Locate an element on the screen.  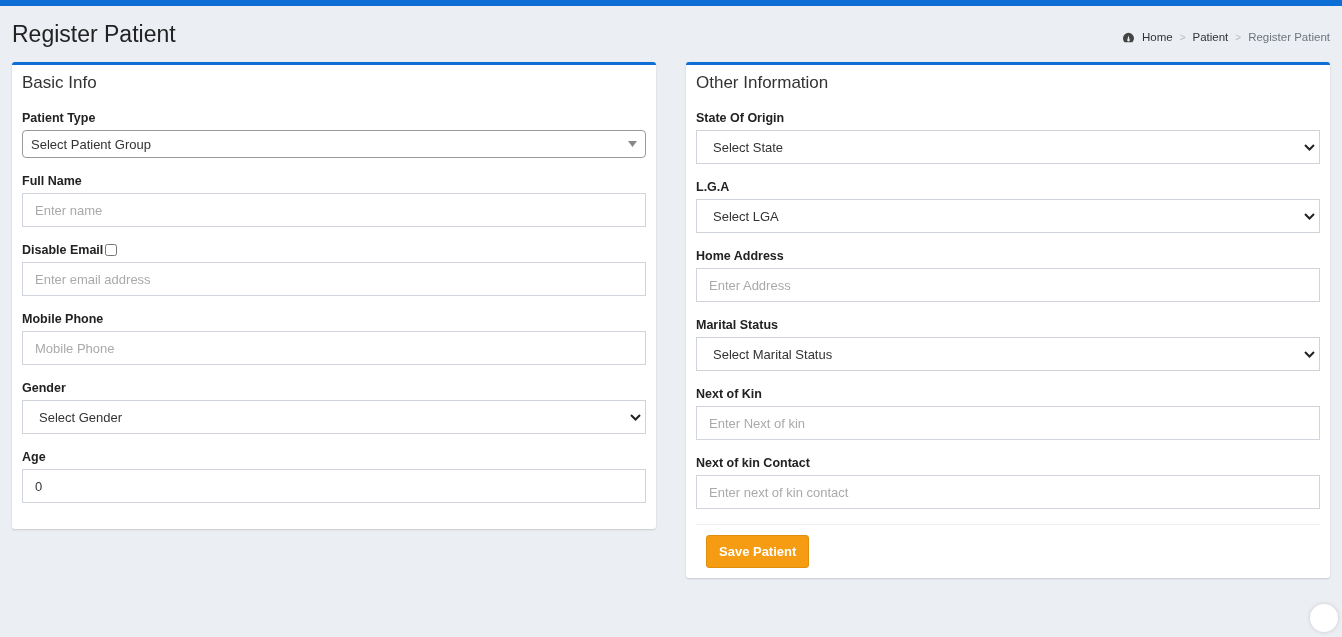
input-field: Enter Next of kin is located at coordinates (1008, 423).